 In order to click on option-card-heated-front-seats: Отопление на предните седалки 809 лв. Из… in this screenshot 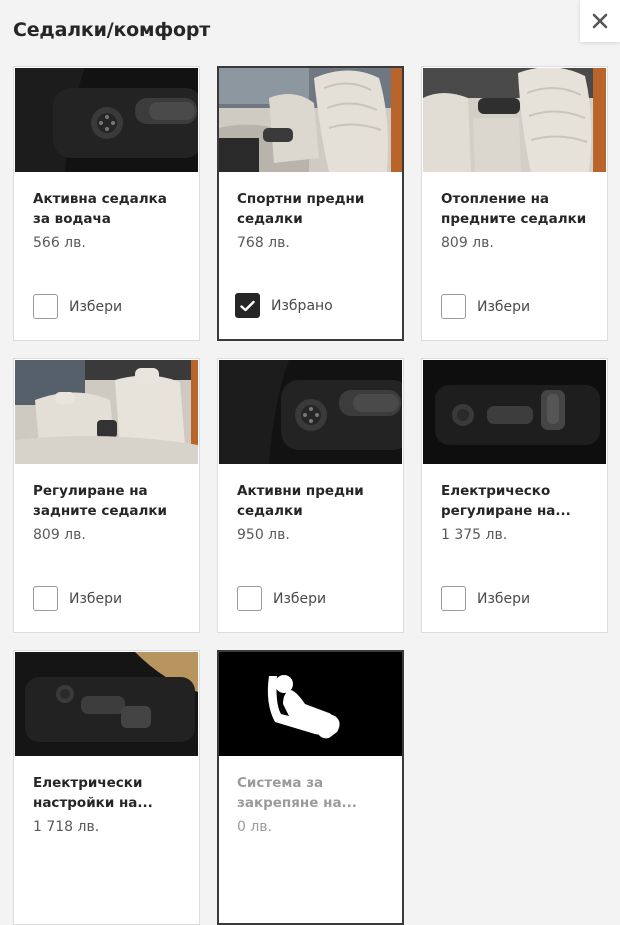, I will do `click(514, 203)`.